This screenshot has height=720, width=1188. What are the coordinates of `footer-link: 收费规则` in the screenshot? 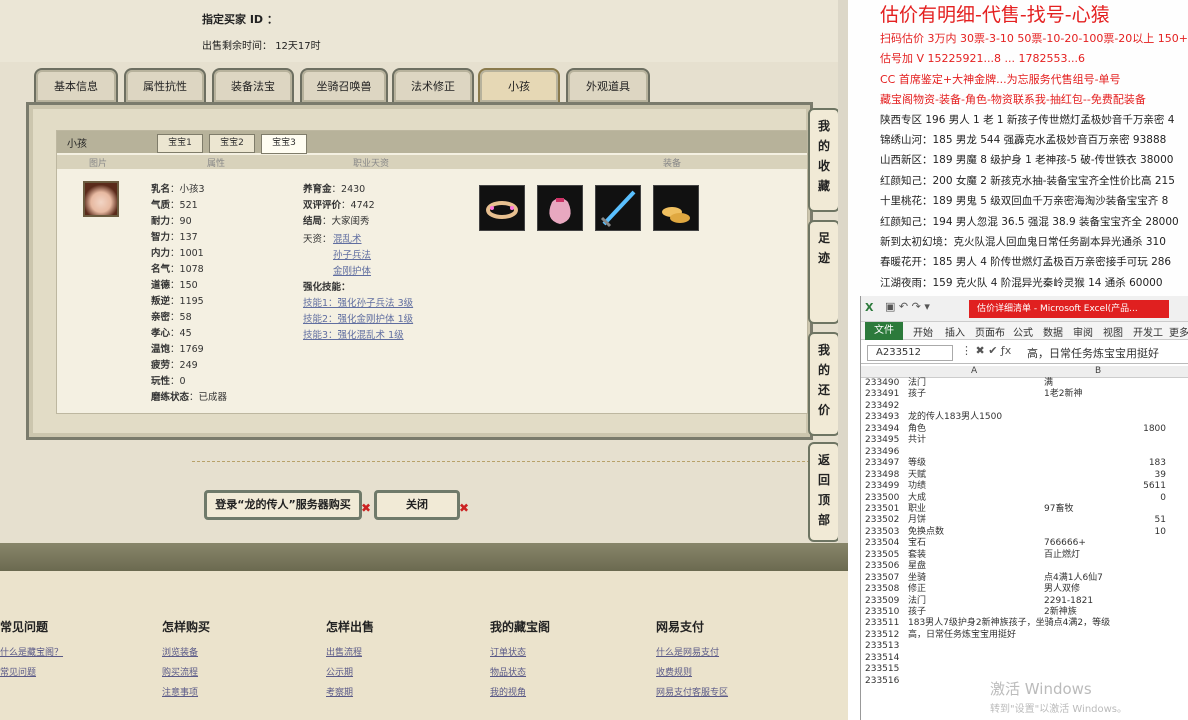 It's located at (674, 673).